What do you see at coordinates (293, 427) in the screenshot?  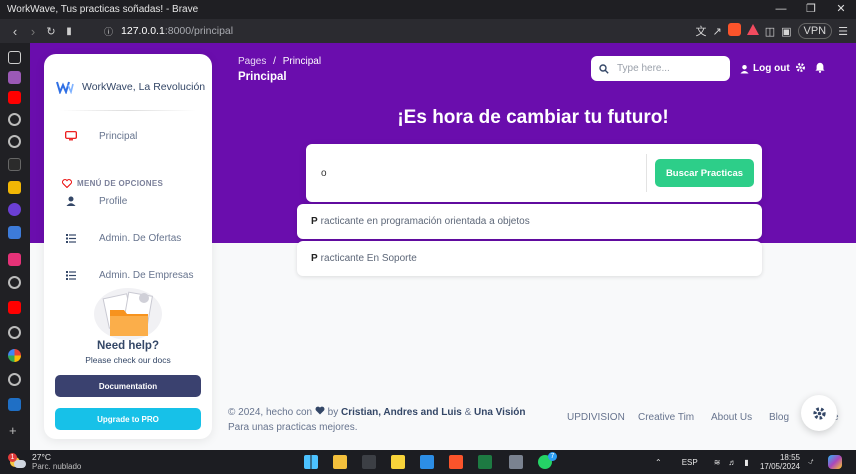 I see `footer-text: Para unas practicas mejores.` at bounding box center [293, 427].